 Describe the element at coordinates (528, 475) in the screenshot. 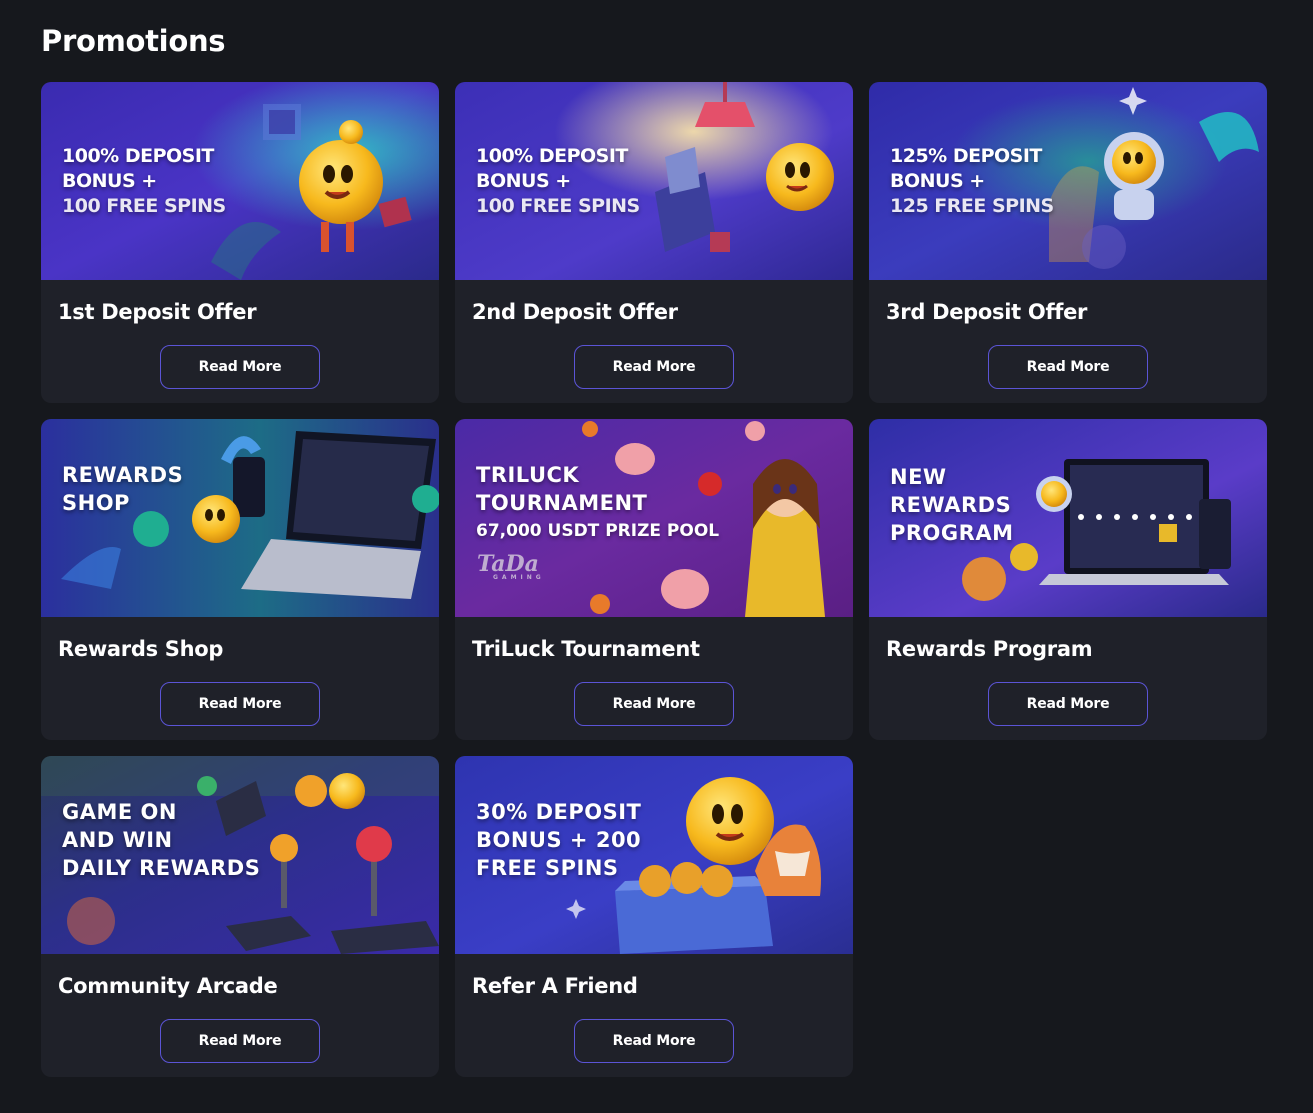

I see `banner-line: TRILUCK` at that location.